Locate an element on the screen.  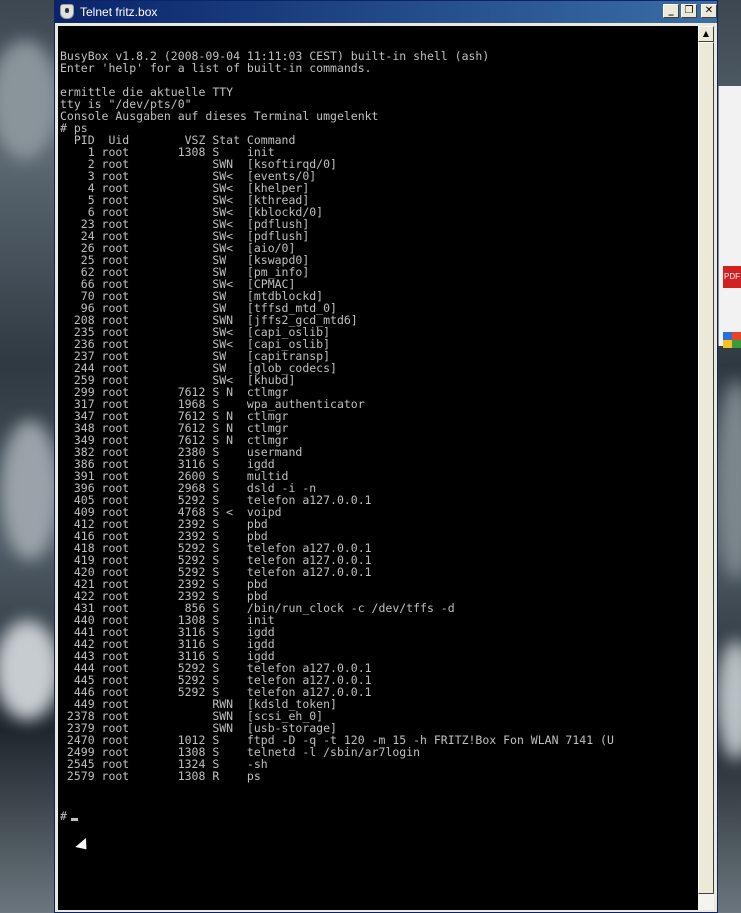
minimize-button: _ is located at coordinates (671, 11).